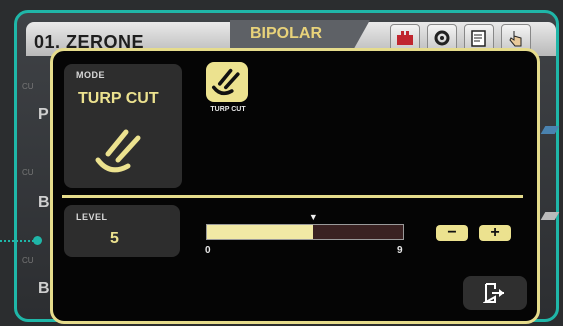  Describe the element at coordinates (515, 39) in the screenshot. I see `hand-pointer-icon` at that location.